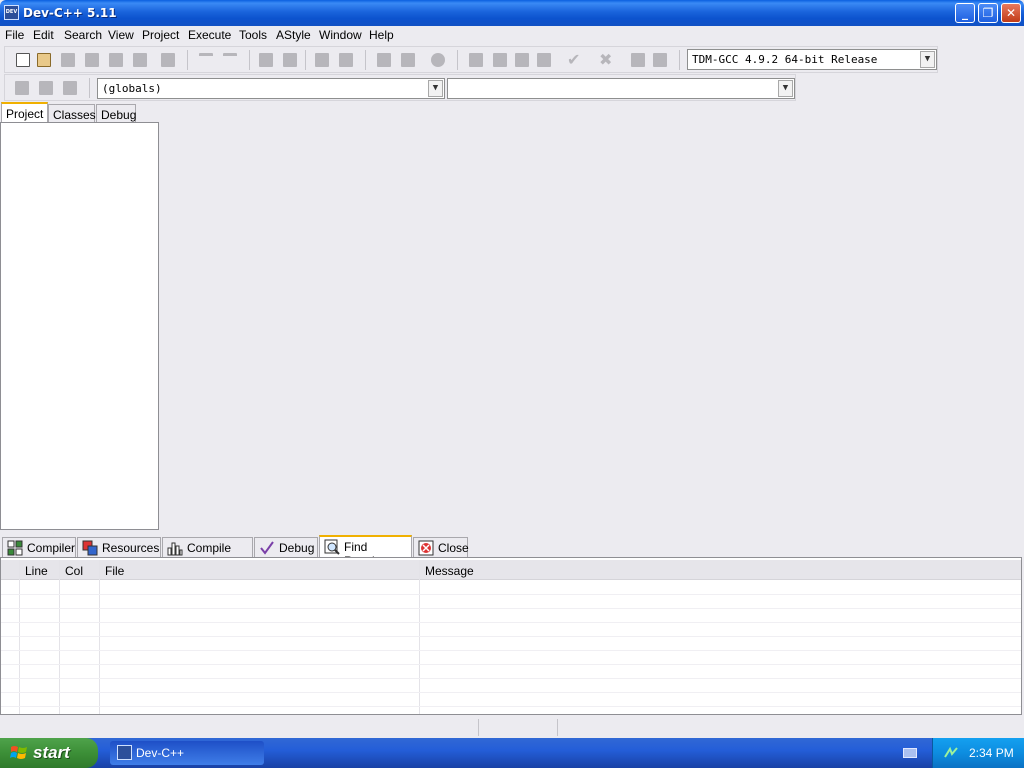 The width and height of the screenshot is (1024, 768). I want to click on new-file-icon, so click(23, 60).